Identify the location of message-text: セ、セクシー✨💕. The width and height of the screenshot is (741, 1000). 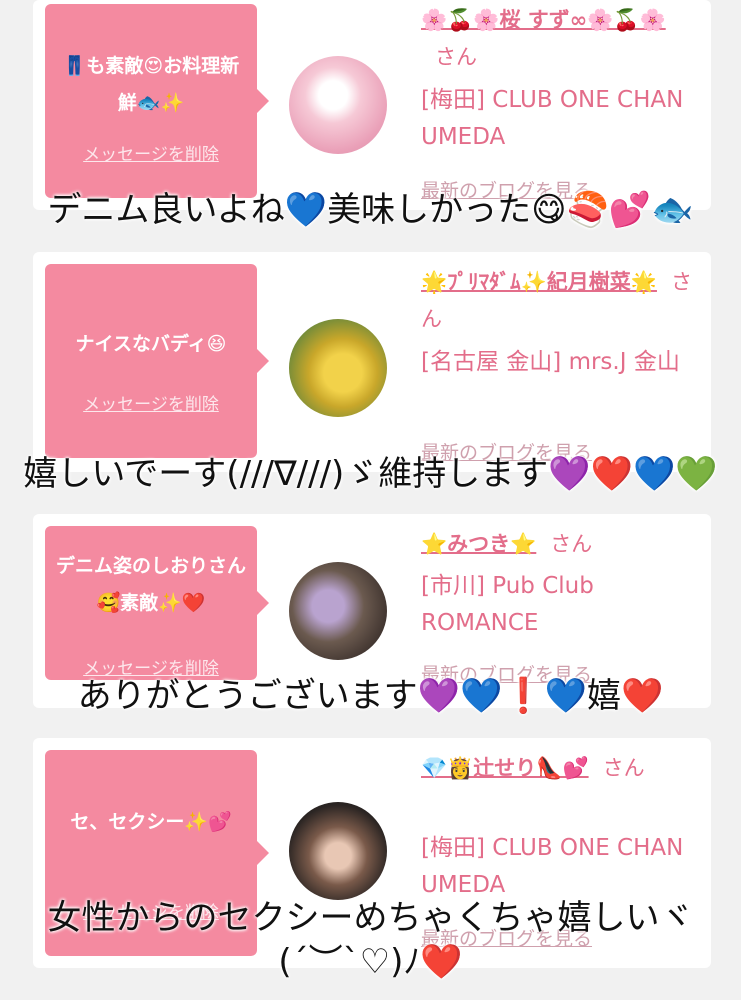
(151, 822).